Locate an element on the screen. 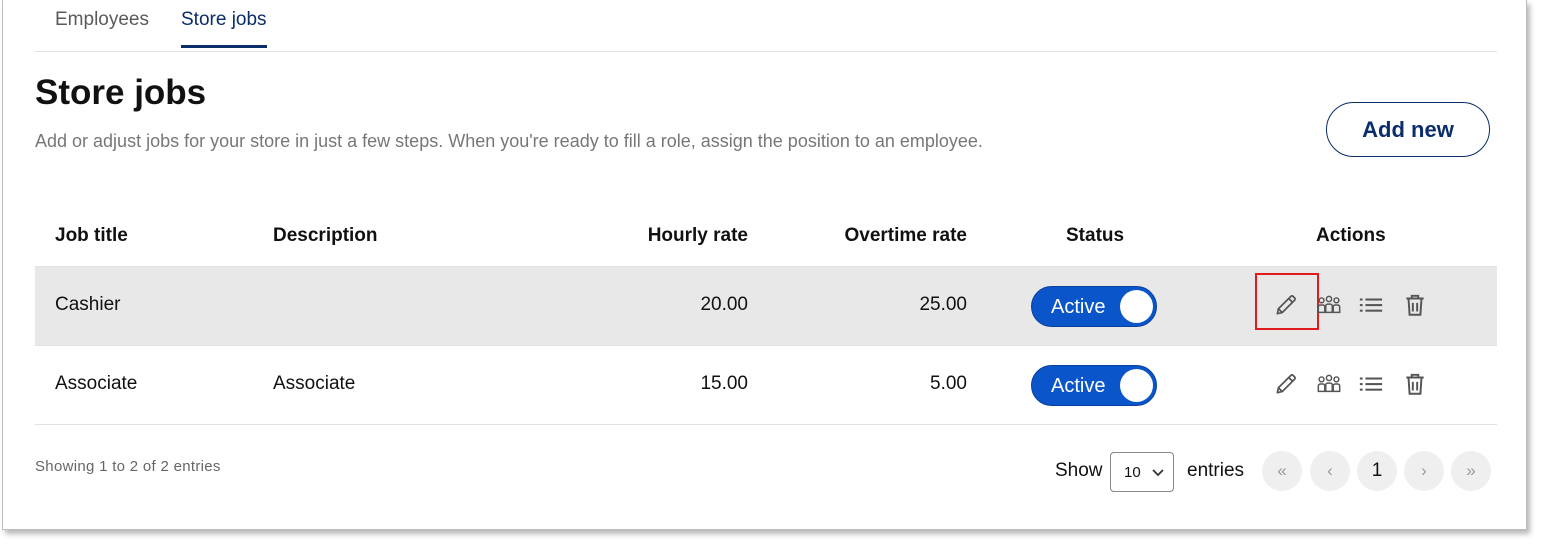  header-description: Description is located at coordinates (325, 235).